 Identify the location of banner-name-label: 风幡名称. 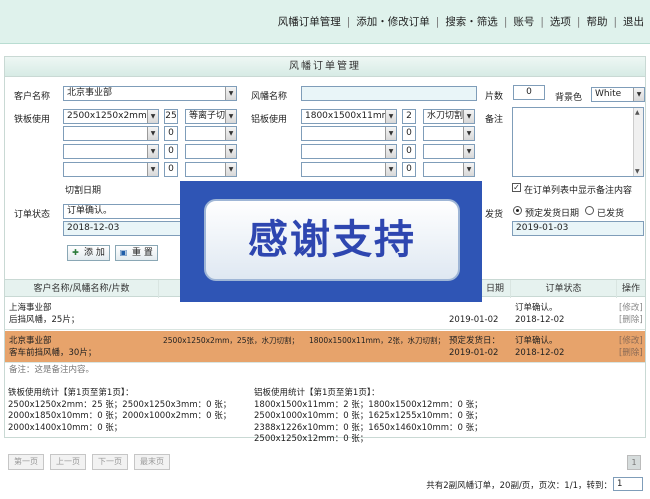
(269, 97).